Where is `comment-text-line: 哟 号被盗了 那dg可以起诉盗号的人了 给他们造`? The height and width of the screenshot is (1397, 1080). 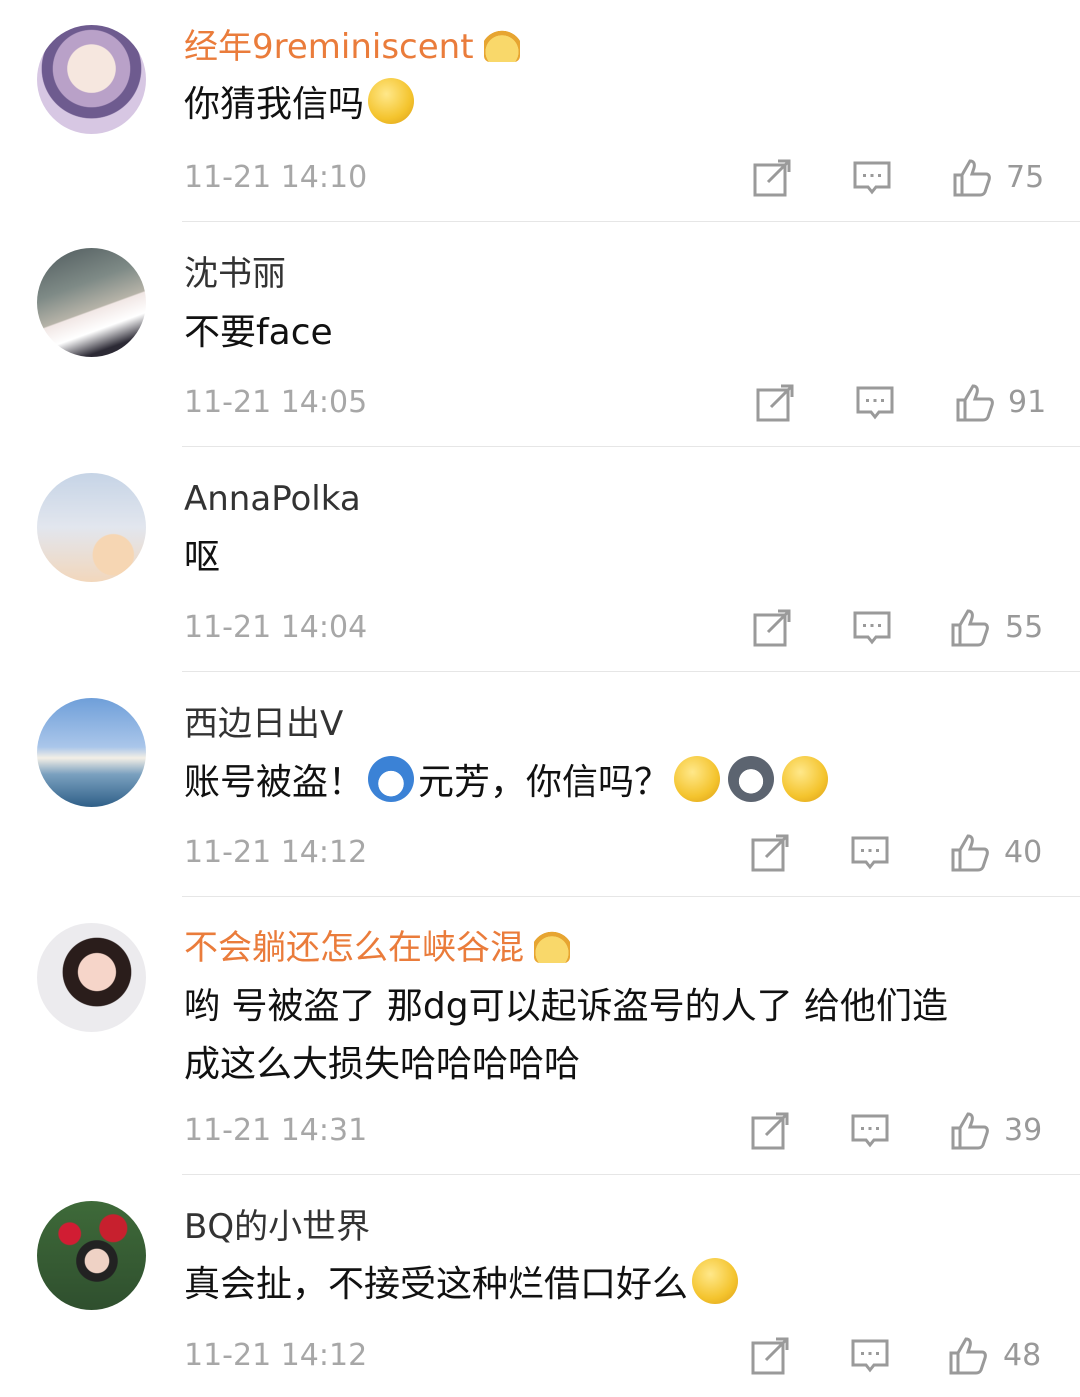 comment-text-line: 哟 号被盗了 那dg可以起诉盗号的人了 给他们造 is located at coordinates (566, 1006).